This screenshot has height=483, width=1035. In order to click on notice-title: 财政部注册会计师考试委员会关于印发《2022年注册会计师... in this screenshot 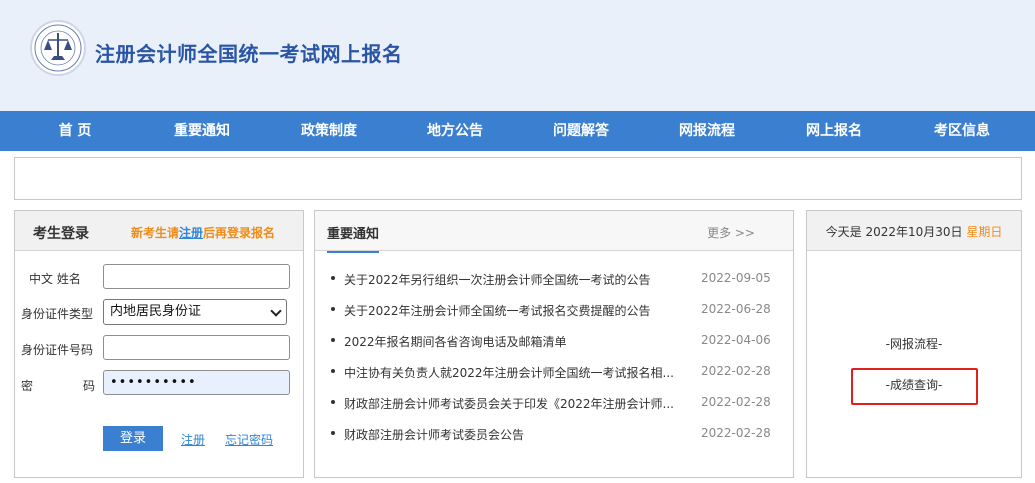, I will do `click(509, 403)`.